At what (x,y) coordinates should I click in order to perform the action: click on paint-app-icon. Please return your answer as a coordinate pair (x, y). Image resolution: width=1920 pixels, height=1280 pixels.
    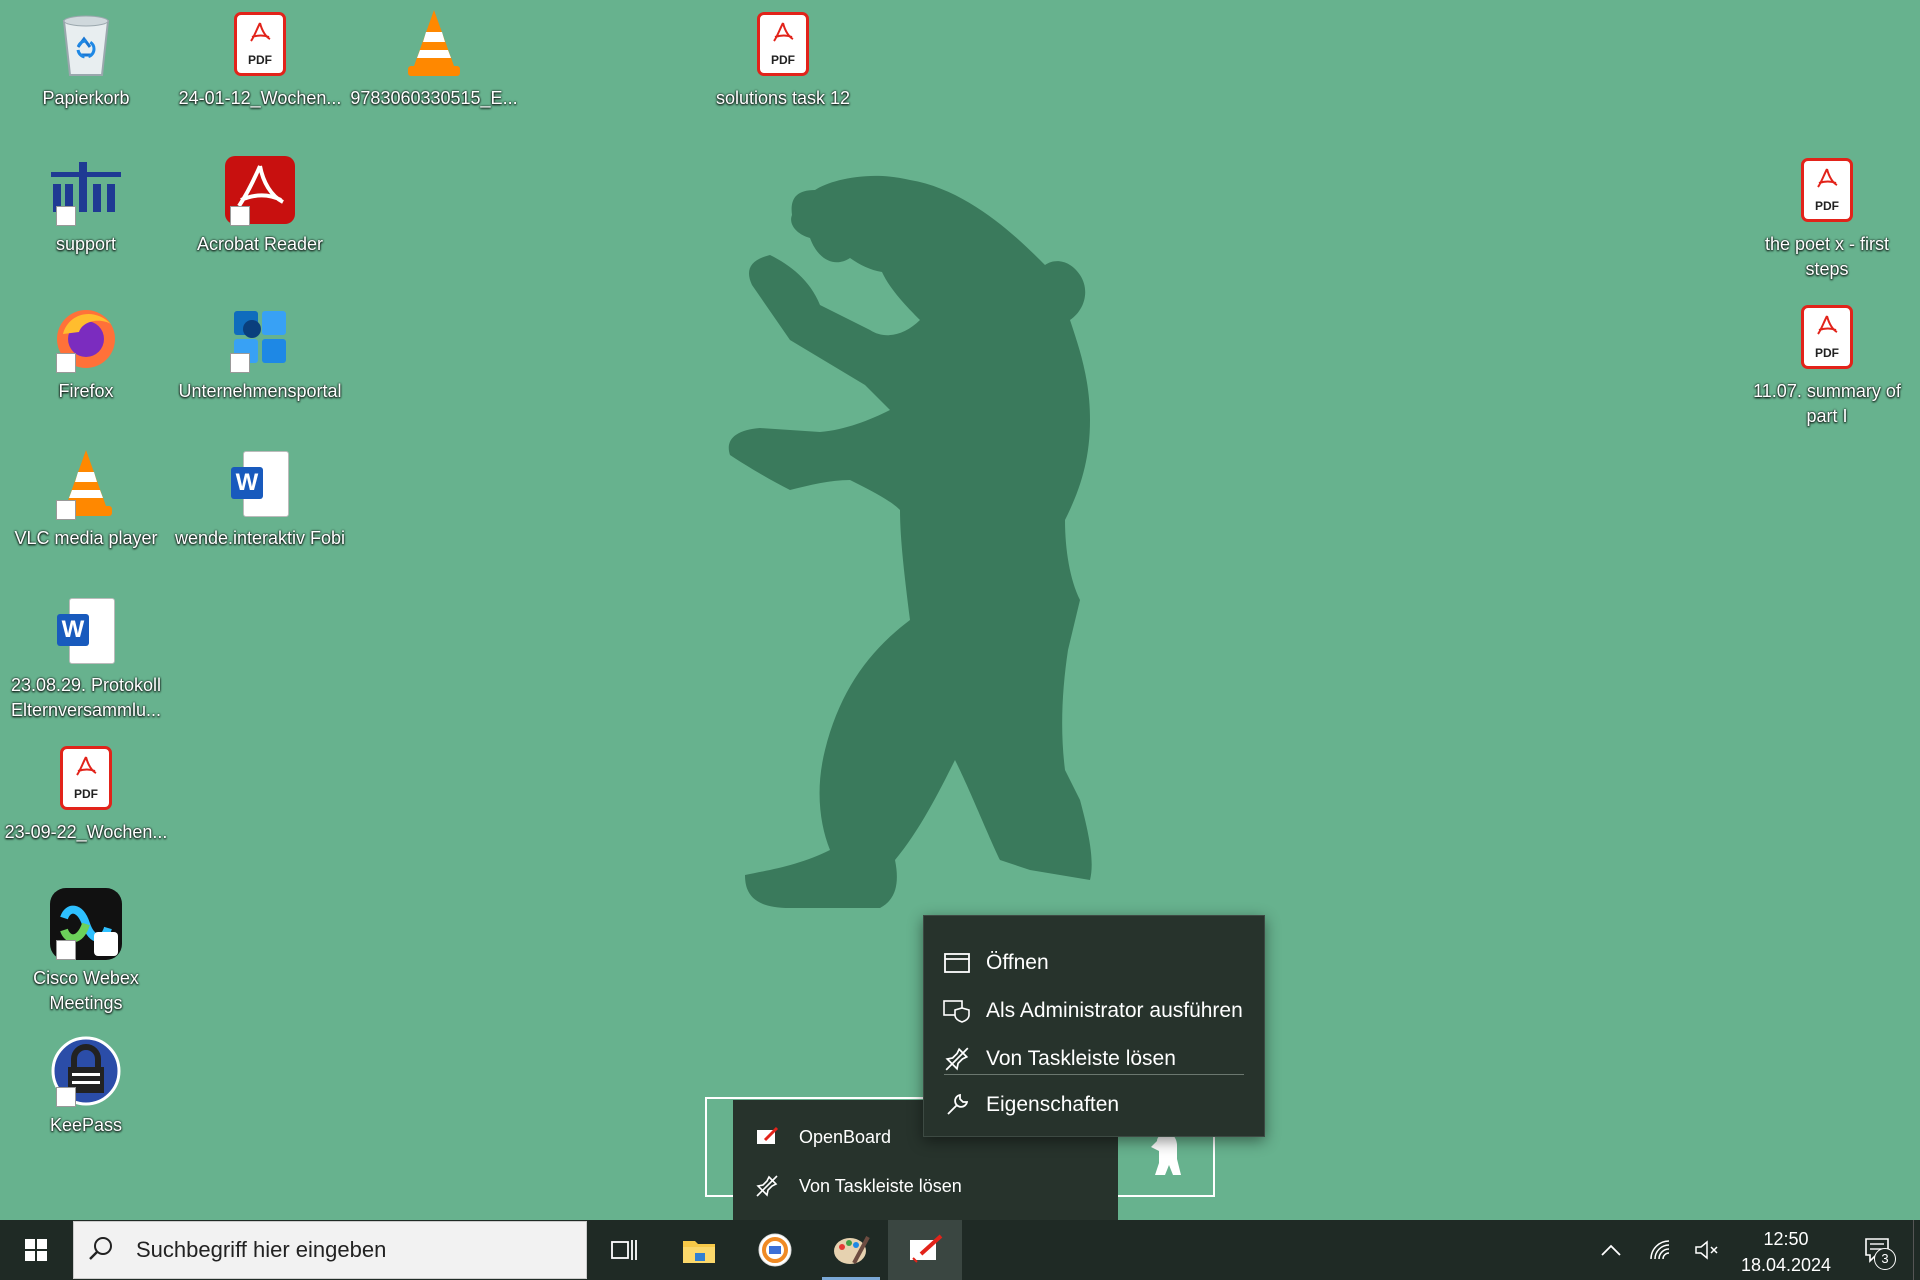
    Looking at the image, I should click on (852, 1250).